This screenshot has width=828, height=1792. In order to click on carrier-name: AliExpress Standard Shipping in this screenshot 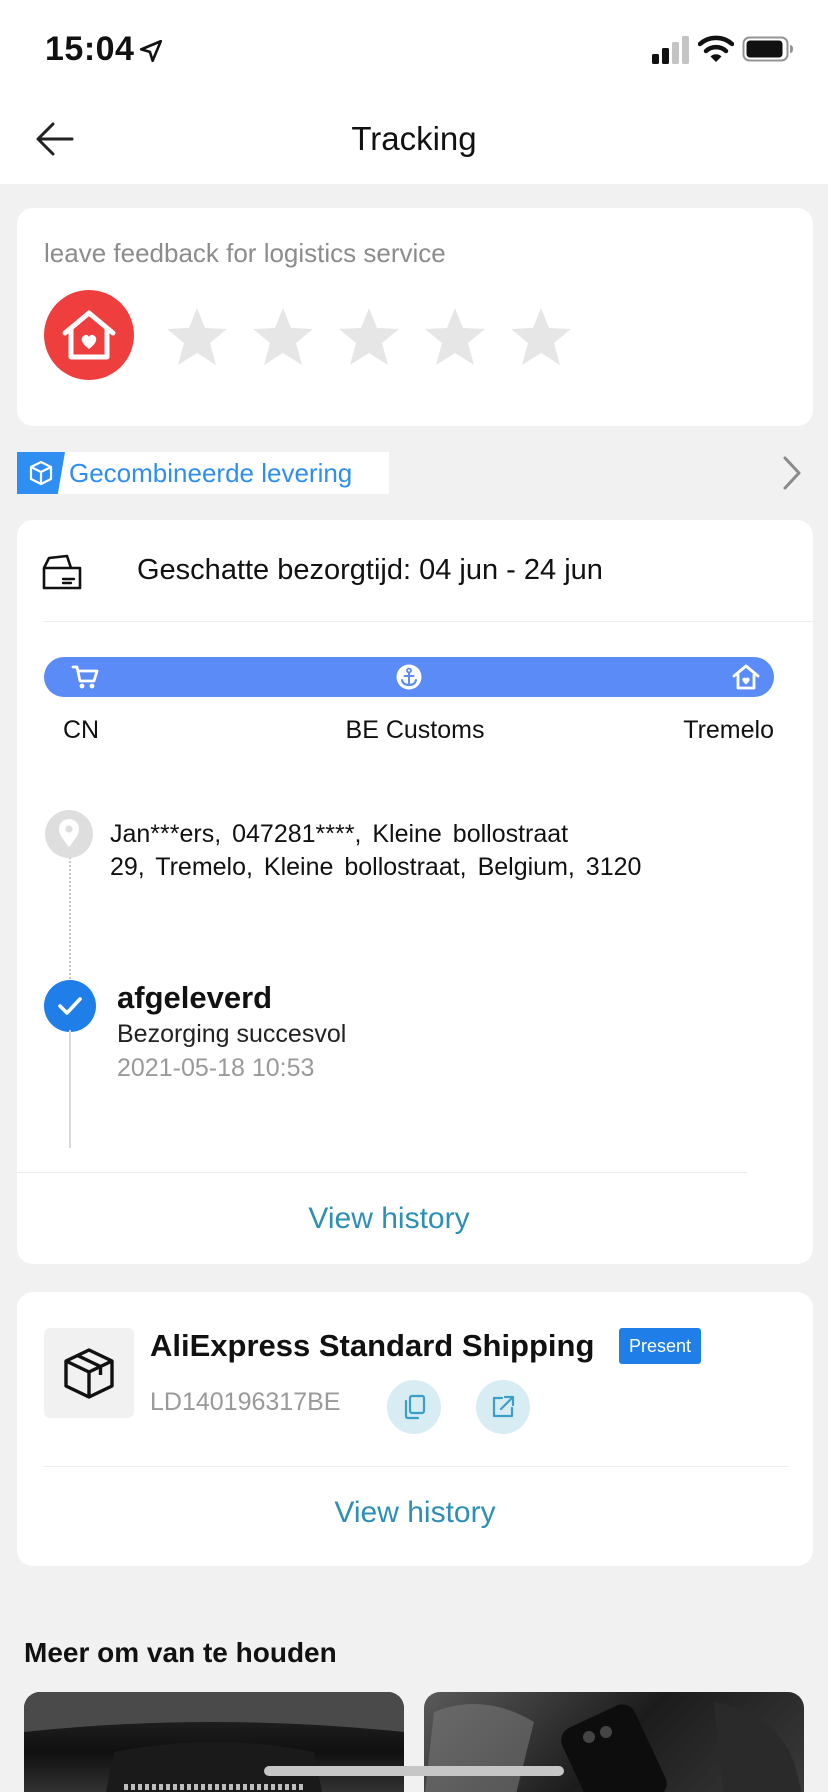, I will do `click(372, 1345)`.